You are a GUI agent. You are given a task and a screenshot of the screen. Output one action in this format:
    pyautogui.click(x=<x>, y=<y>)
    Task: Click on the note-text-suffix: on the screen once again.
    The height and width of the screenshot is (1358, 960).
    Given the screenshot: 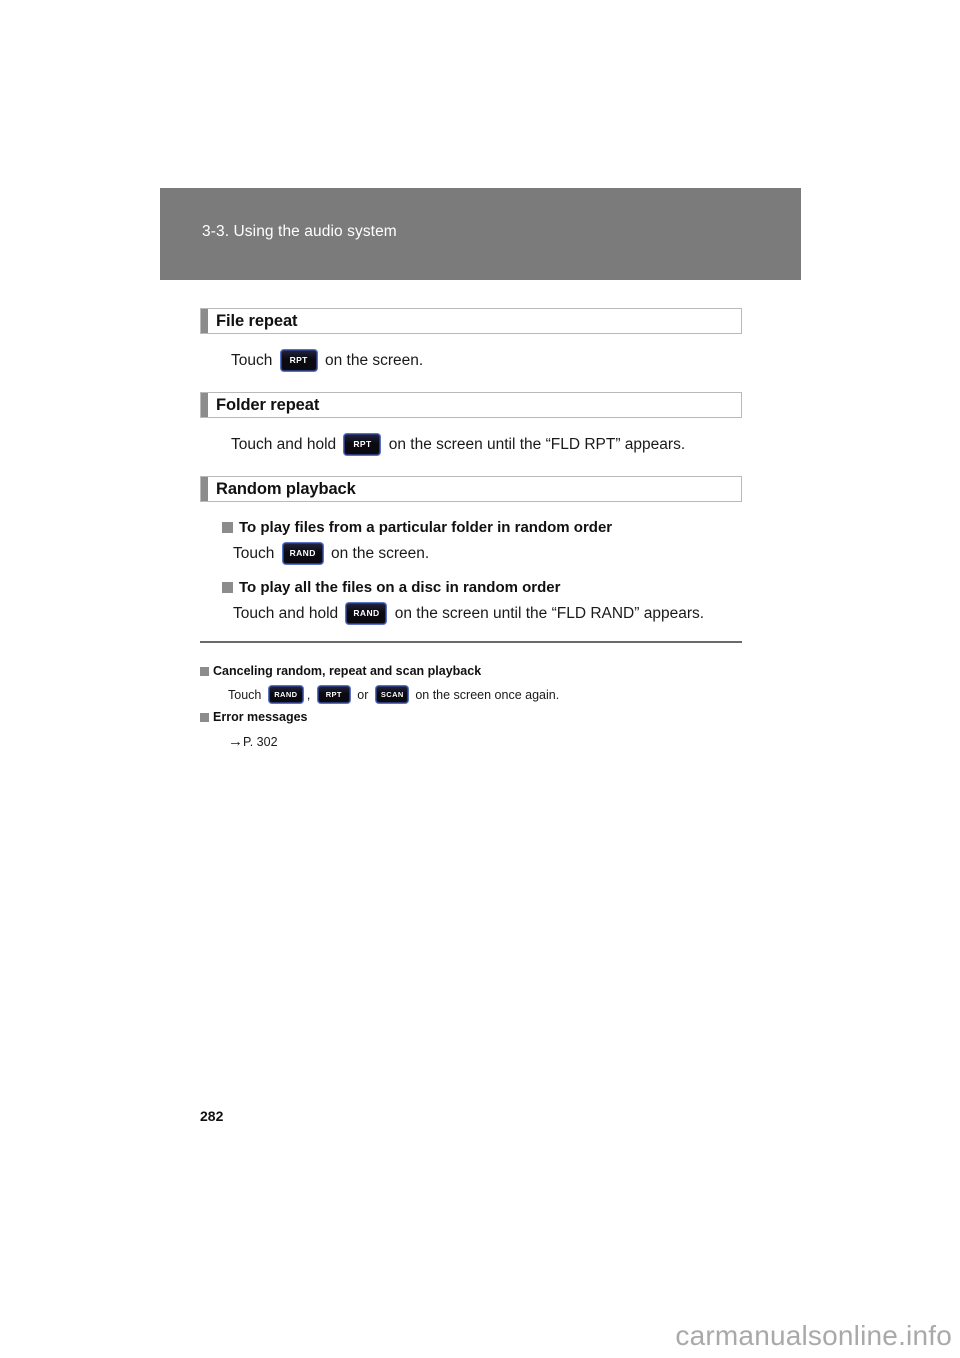 What is the action you would take?
    pyautogui.click(x=485, y=694)
    